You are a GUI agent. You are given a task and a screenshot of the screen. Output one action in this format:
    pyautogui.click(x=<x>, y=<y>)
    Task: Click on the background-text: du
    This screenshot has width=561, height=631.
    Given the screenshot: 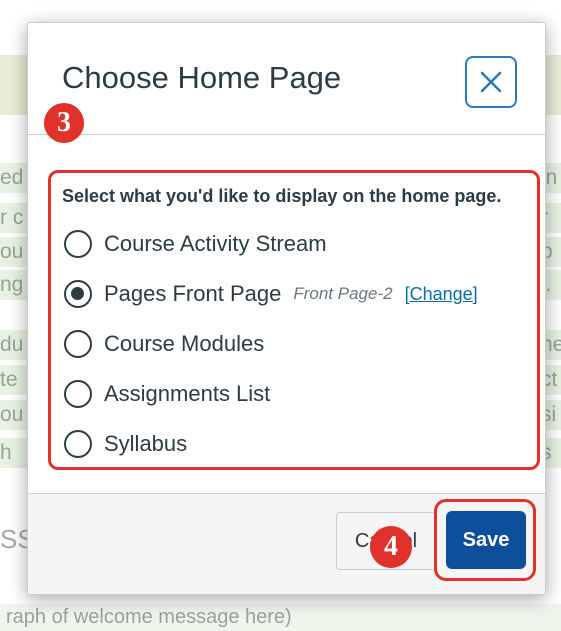 What is the action you would take?
    pyautogui.click(x=15, y=345)
    